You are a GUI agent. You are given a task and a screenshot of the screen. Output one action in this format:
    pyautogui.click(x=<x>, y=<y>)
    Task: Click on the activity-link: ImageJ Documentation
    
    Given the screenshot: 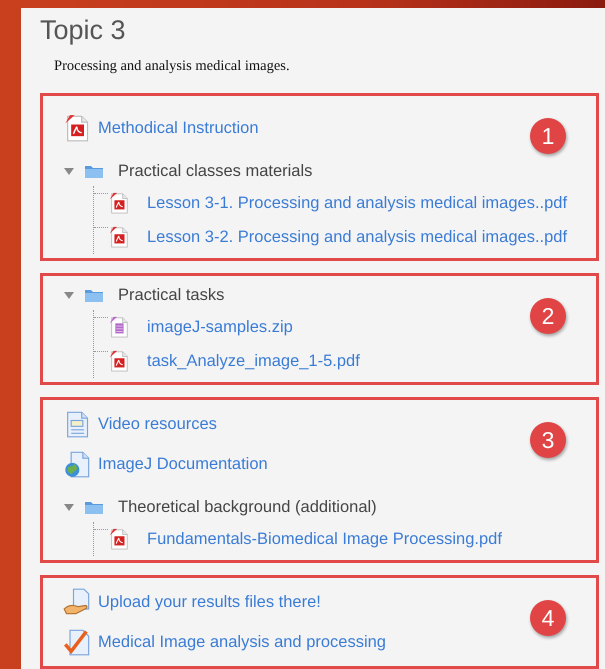 What is the action you would take?
    pyautogui.click(x=183, y=464)
    